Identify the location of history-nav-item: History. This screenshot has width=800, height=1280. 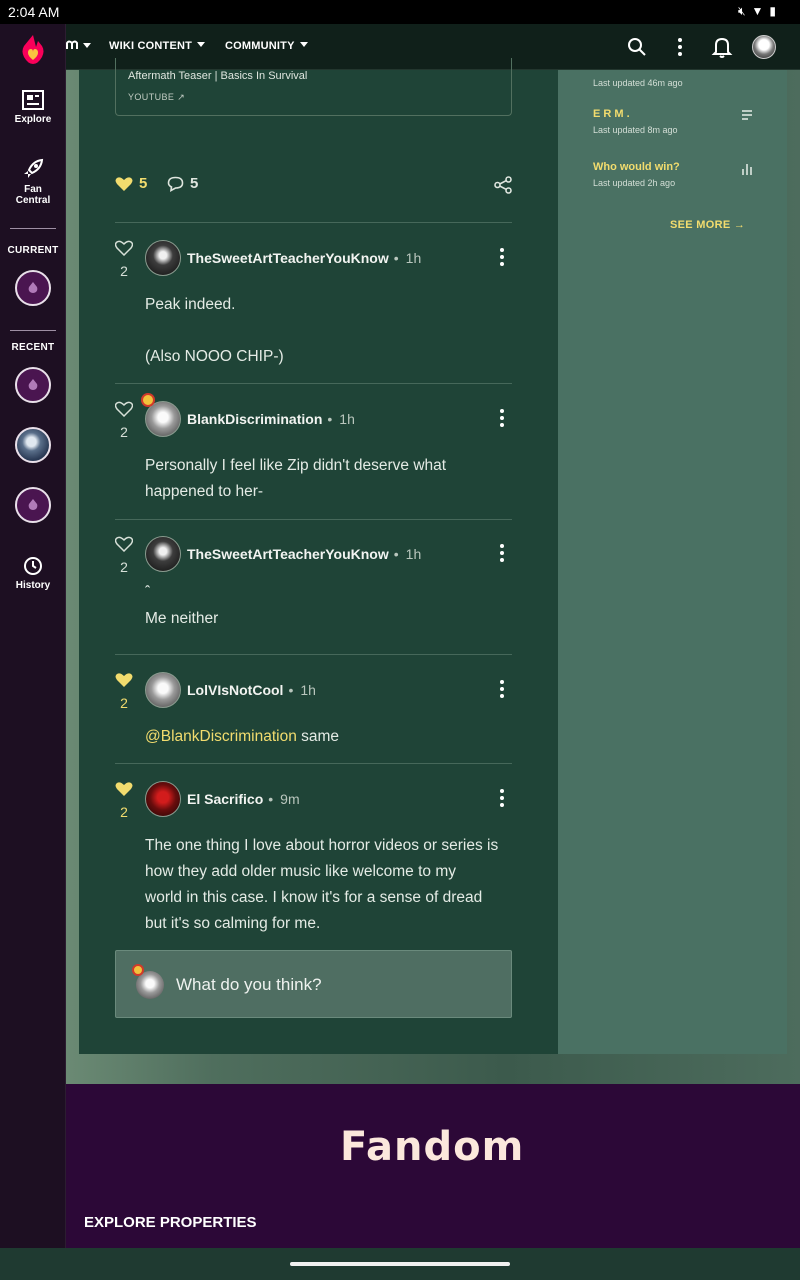
(33, 573).